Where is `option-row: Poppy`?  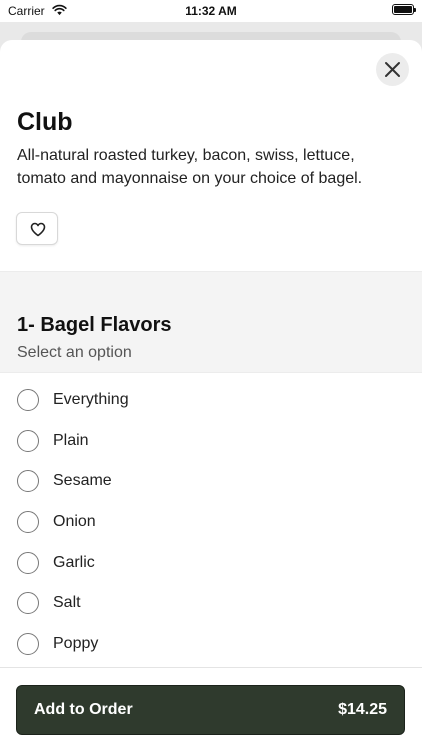
option-row: Poppy is located at coordinates (211, 645).